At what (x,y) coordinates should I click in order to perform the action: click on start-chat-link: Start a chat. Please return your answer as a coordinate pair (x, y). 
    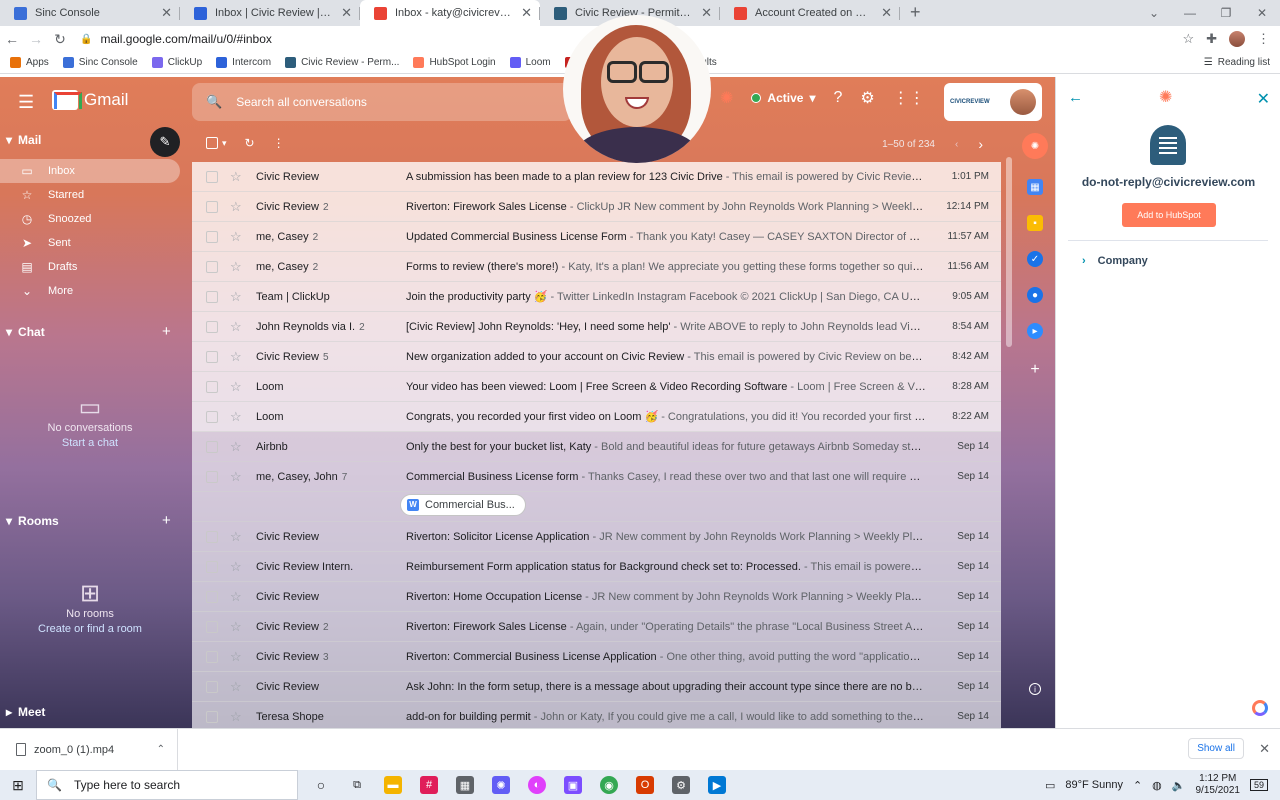
    Looking at the image, I should click on (90, 443).